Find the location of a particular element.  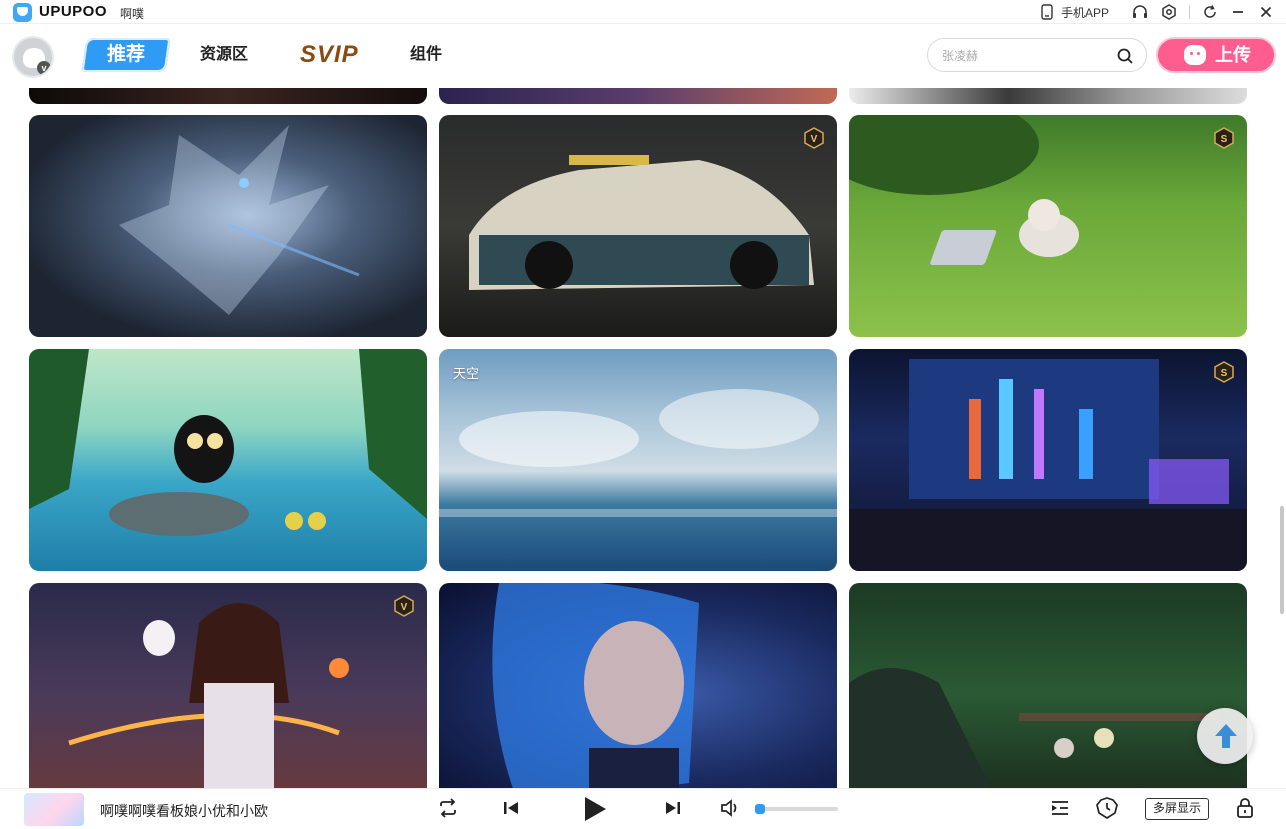

brand-name: UPUPOO is located at coordinates (73, 11).